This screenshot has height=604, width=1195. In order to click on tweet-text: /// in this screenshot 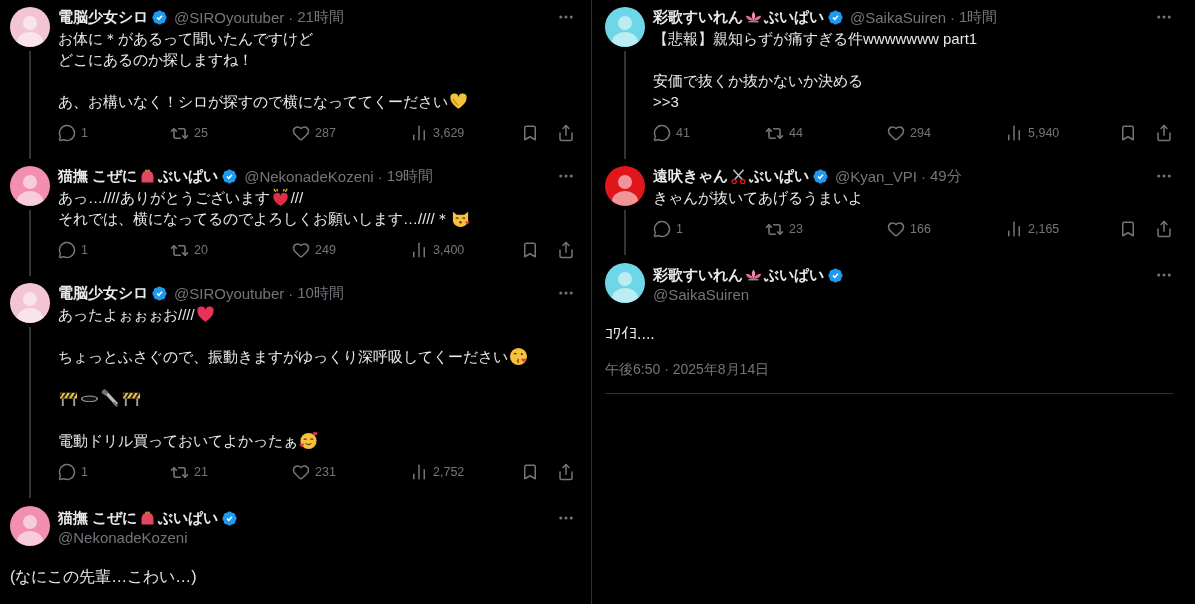, I will do `click(297, 198)`.